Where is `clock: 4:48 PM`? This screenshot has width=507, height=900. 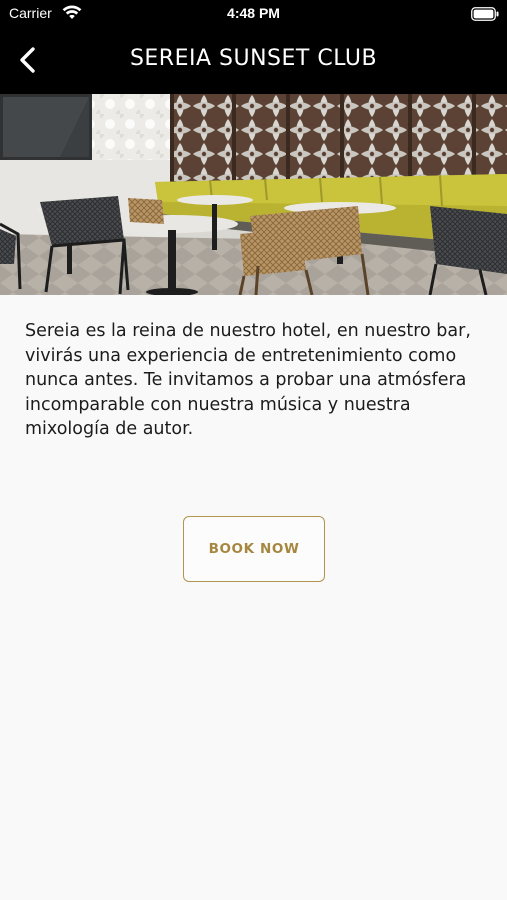 clock: 4:48 PM is located at coordinates (253, 13).